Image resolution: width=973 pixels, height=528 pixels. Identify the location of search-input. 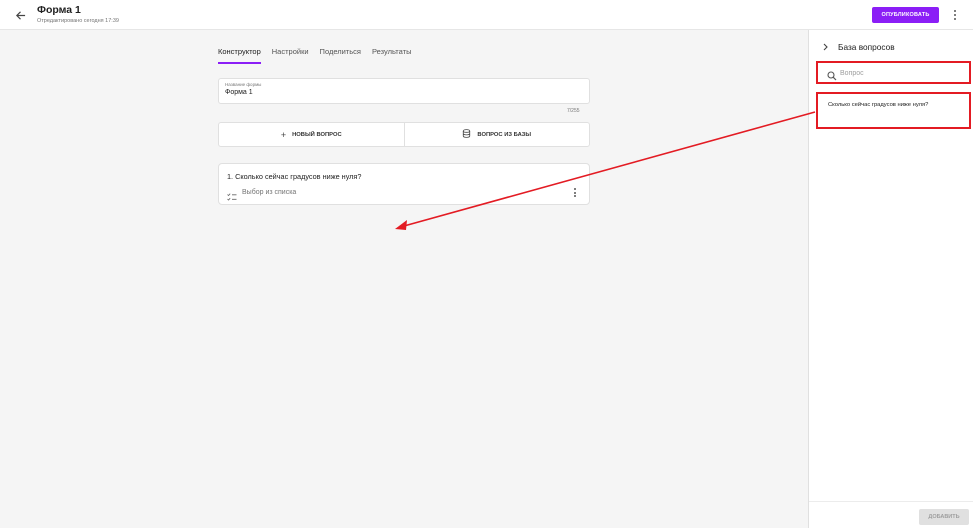
(900, 73).